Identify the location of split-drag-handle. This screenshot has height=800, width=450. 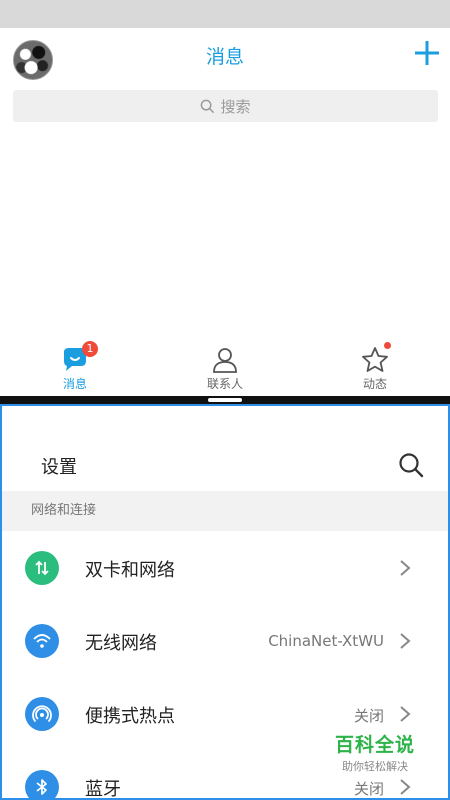
(225, 400).